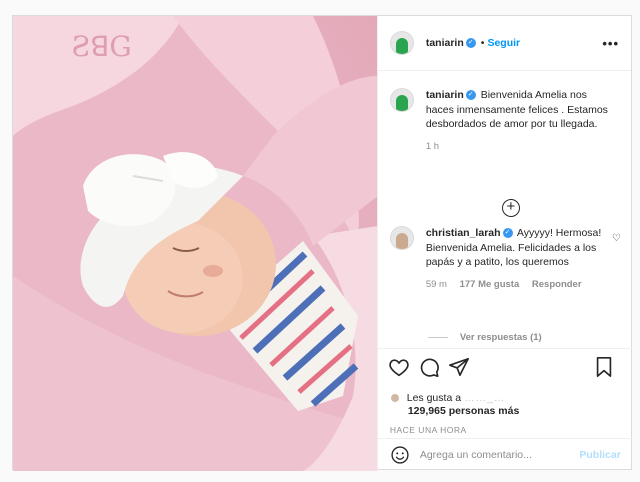 The image size is (640, 482). Describe the element at coordinates (610, 43) in the screenshot. I see `more-options-icon: •••` at that location.